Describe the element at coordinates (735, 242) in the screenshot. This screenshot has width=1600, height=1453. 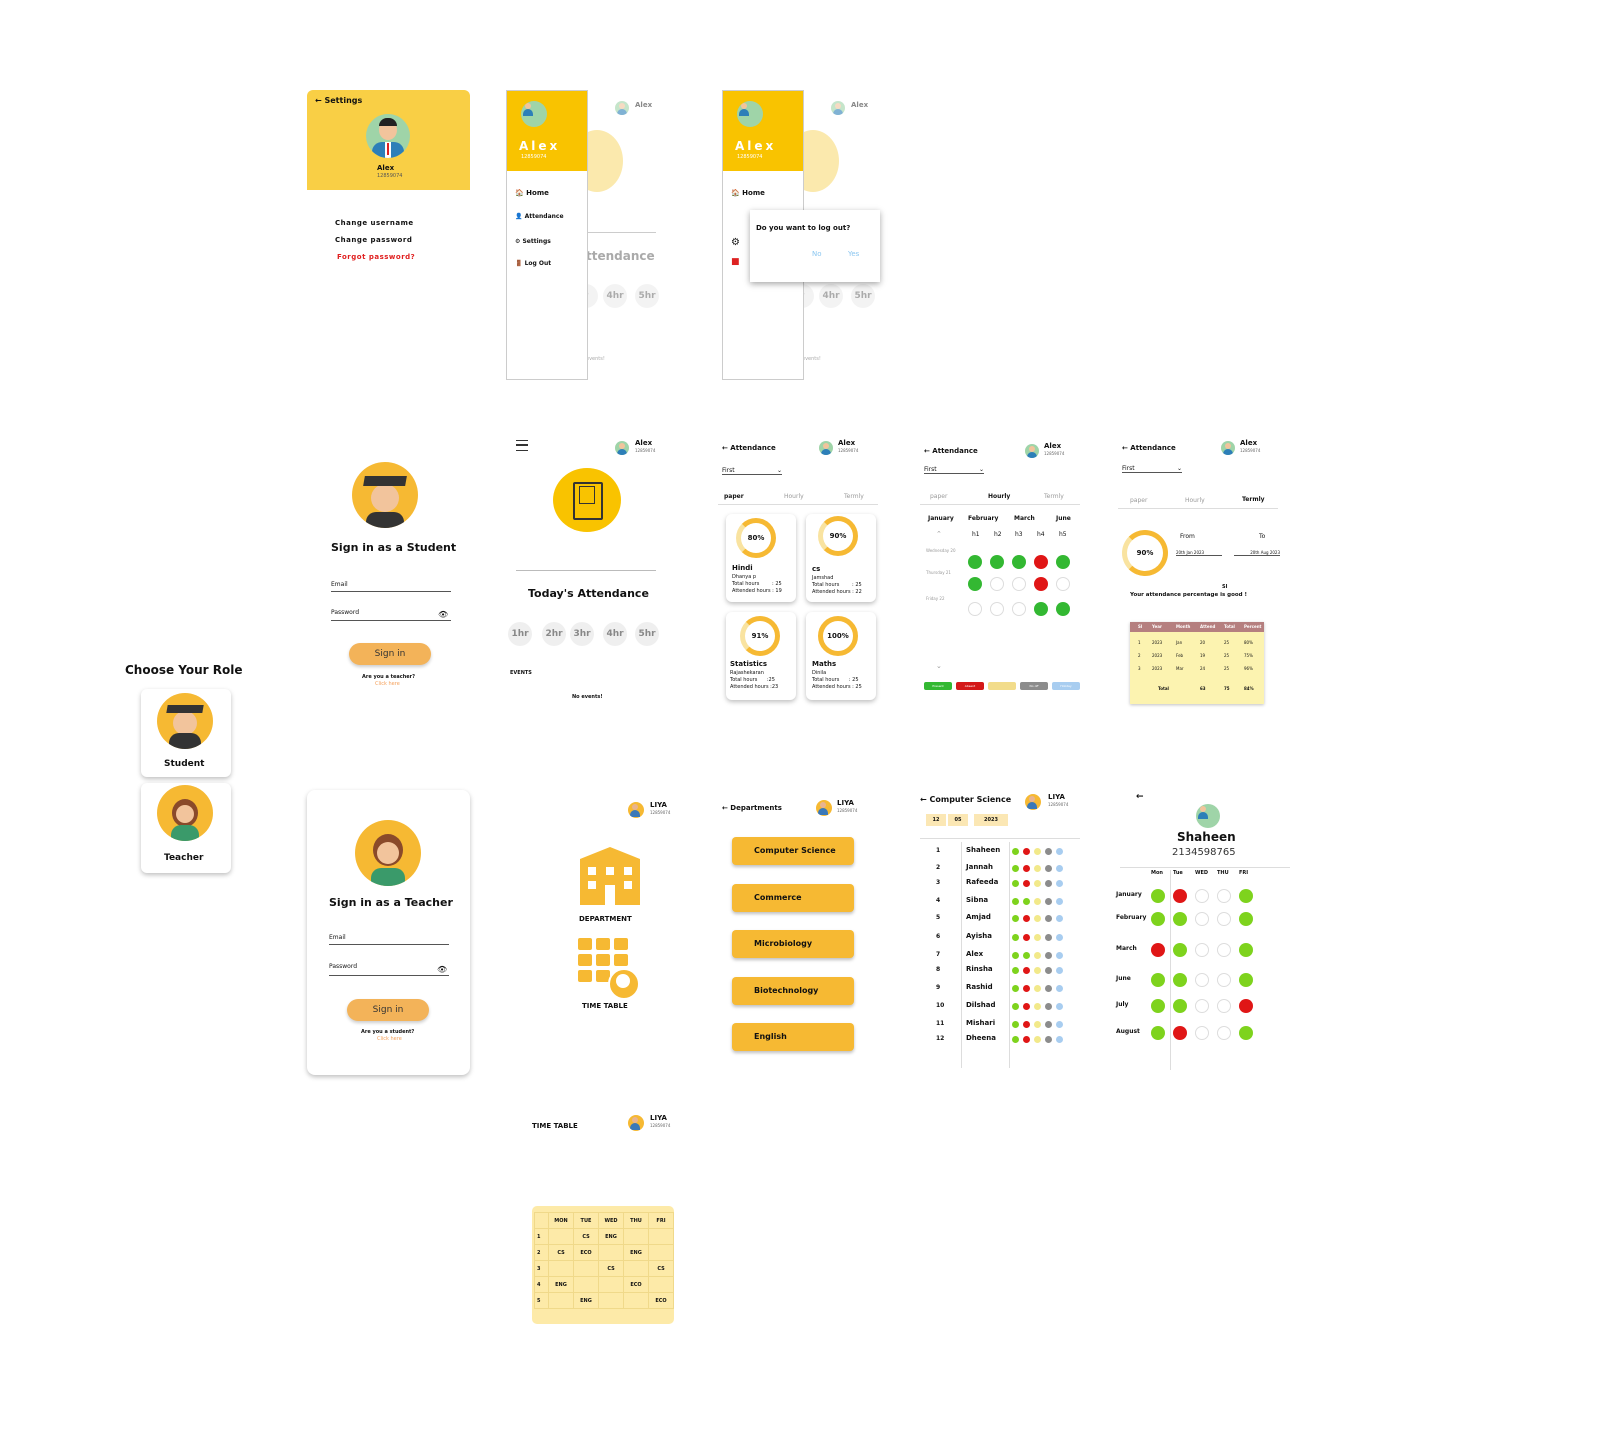
I see `gear-icon: ⚙` at that location.